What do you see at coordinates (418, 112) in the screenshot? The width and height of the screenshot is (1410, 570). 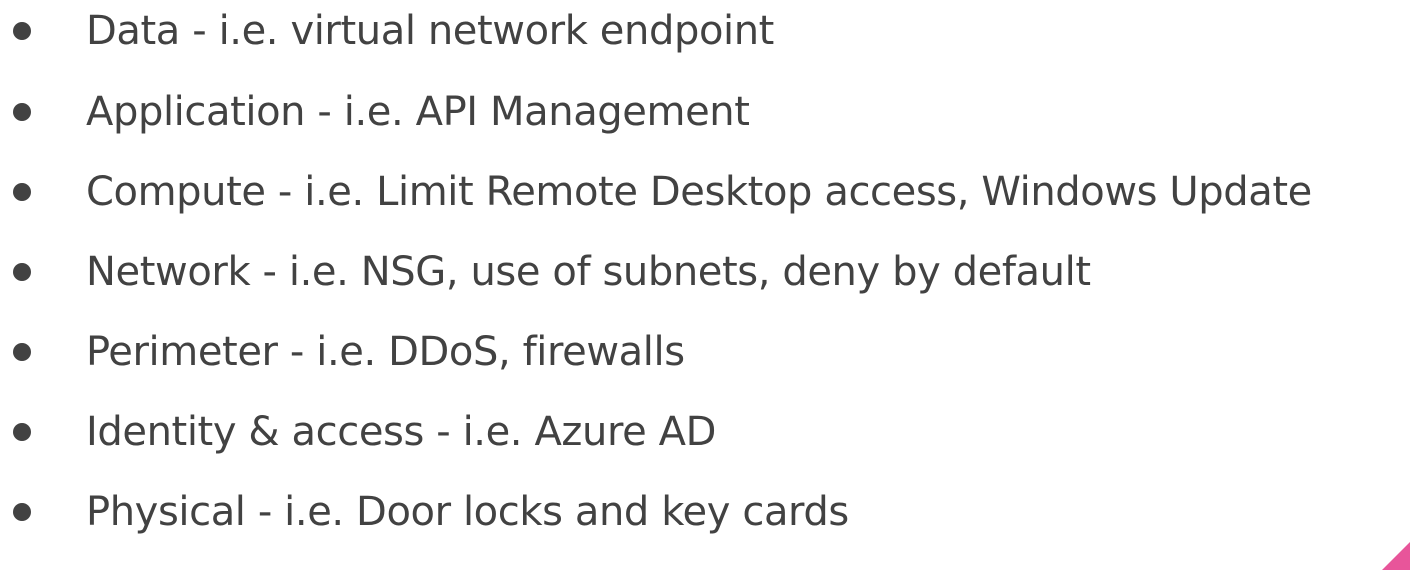 I see `list-item-text: Application - i.e. API Management` at bounding box center [418, 112].